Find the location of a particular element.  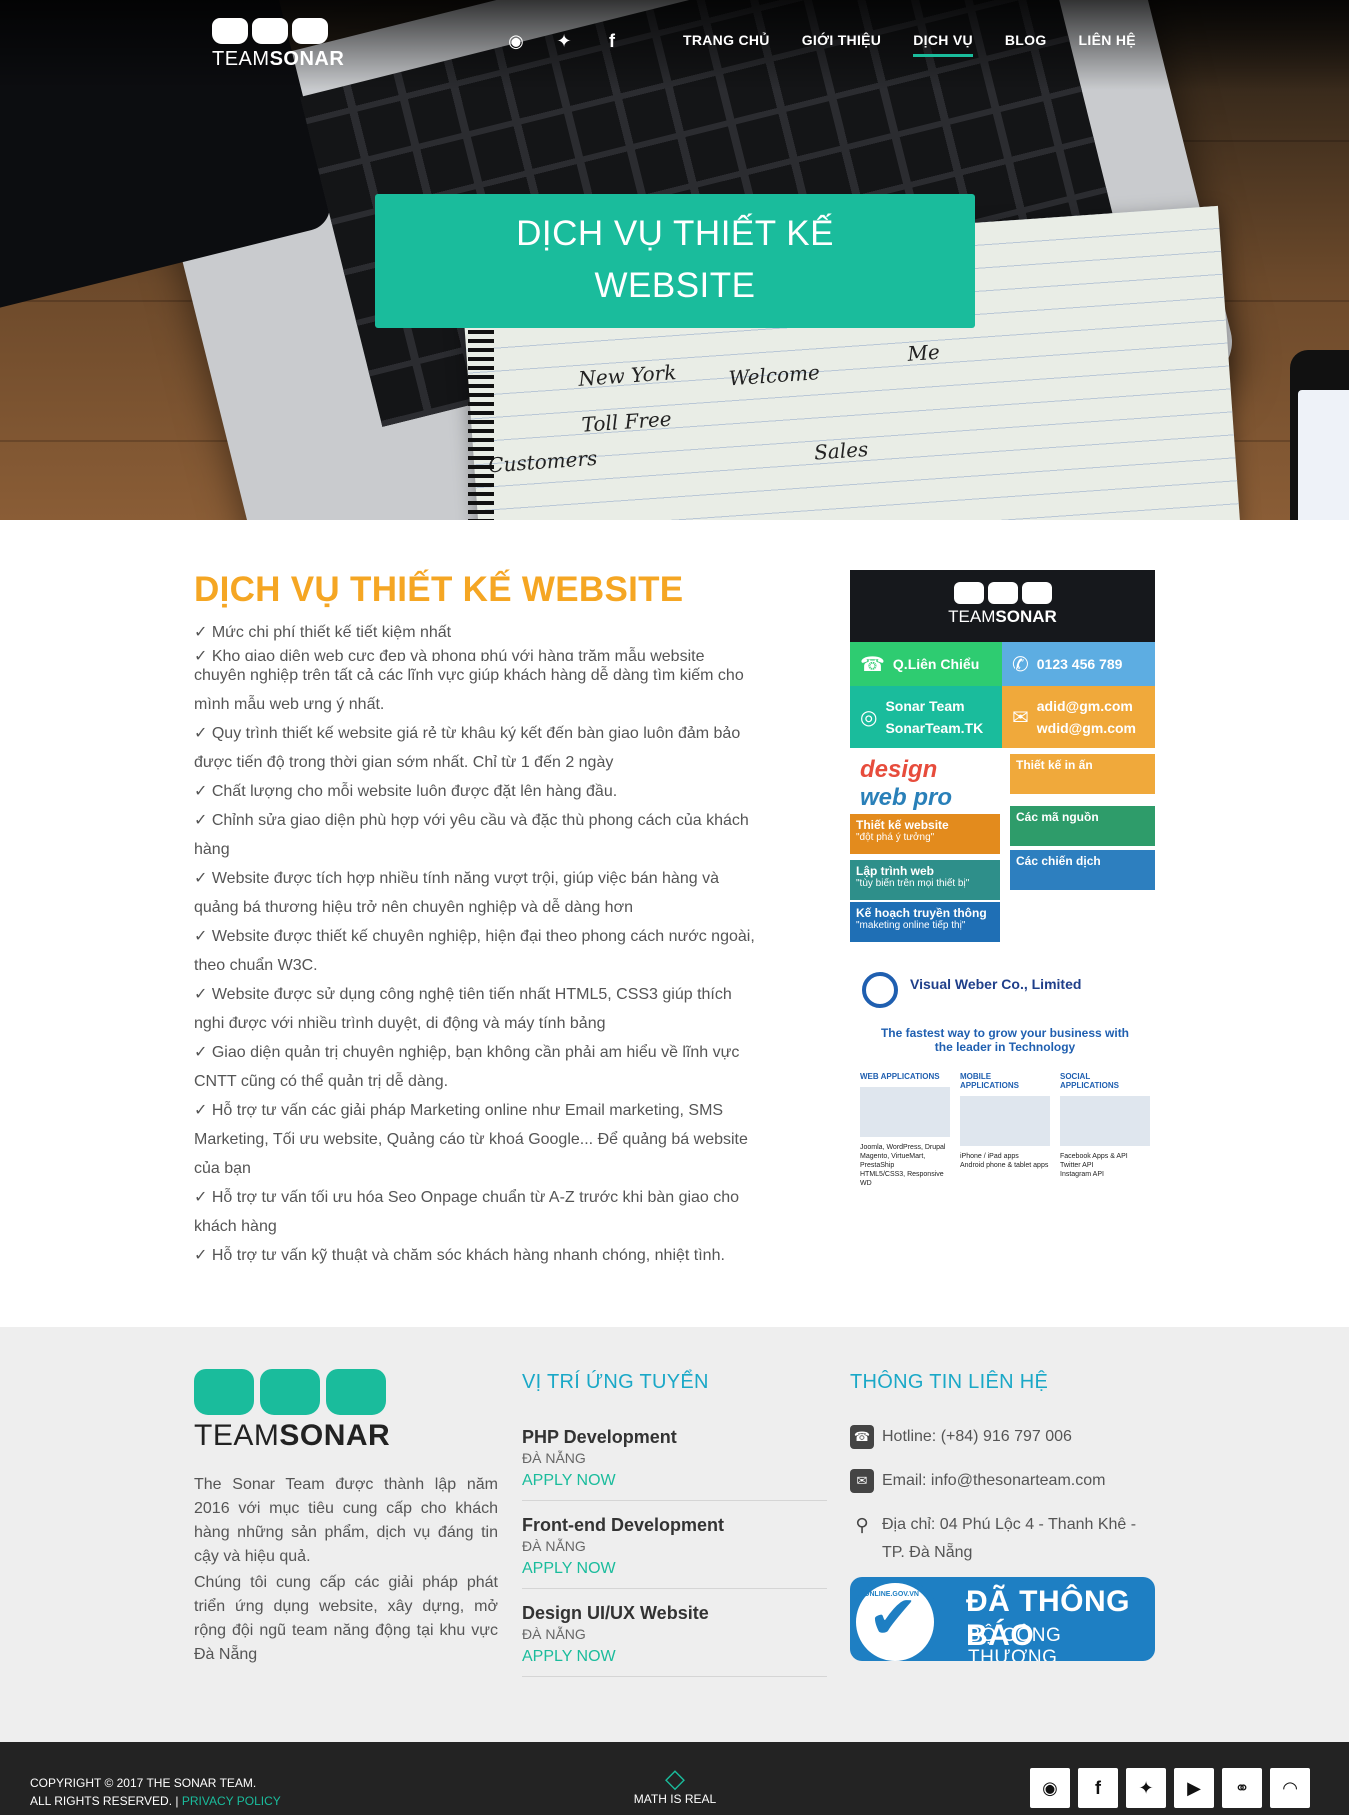

footer-logo: TEAMSONAR is located at coordinates (292, 1411).